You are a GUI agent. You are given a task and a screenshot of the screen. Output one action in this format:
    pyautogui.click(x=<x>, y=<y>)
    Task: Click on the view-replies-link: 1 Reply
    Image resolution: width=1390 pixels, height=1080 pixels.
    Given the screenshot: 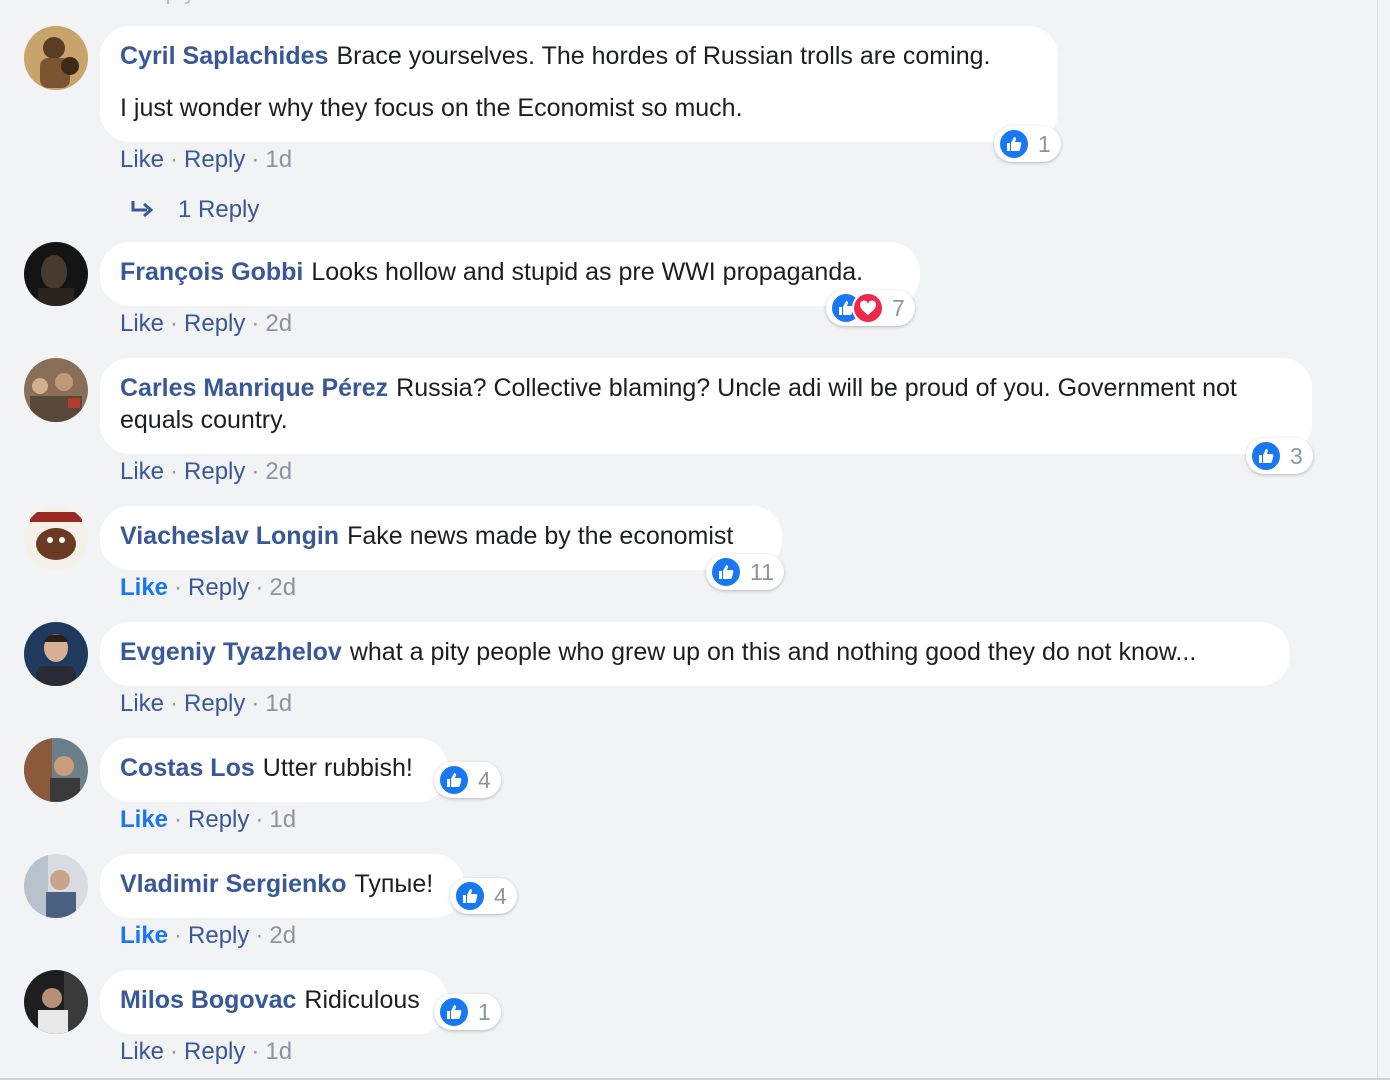 What is the action you would take?
    pyautogui.click(x=194, y=210)
    